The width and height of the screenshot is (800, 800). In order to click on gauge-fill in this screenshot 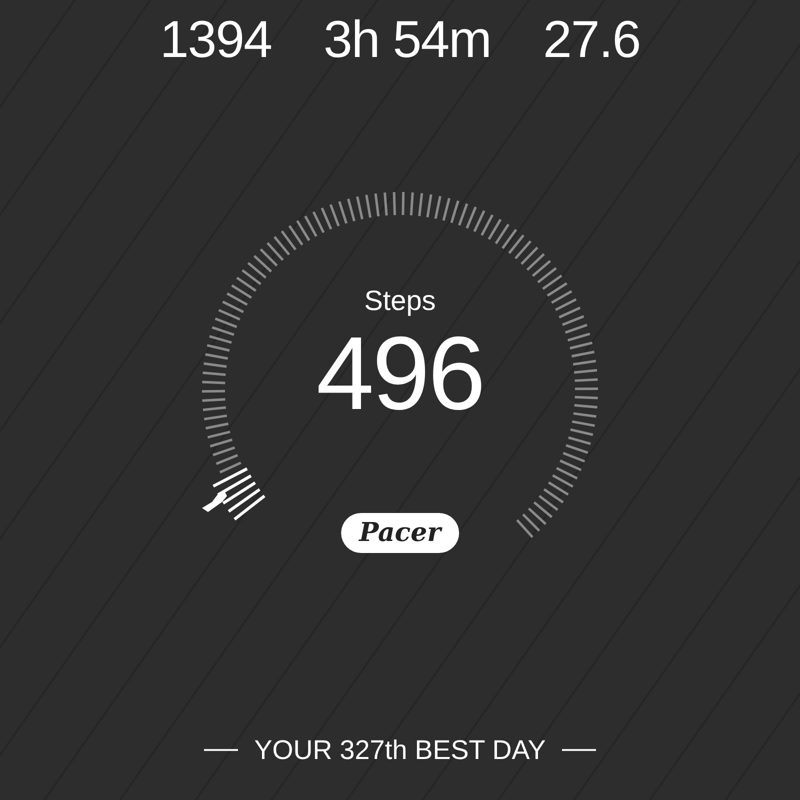, I will do `click(239, 493)`.